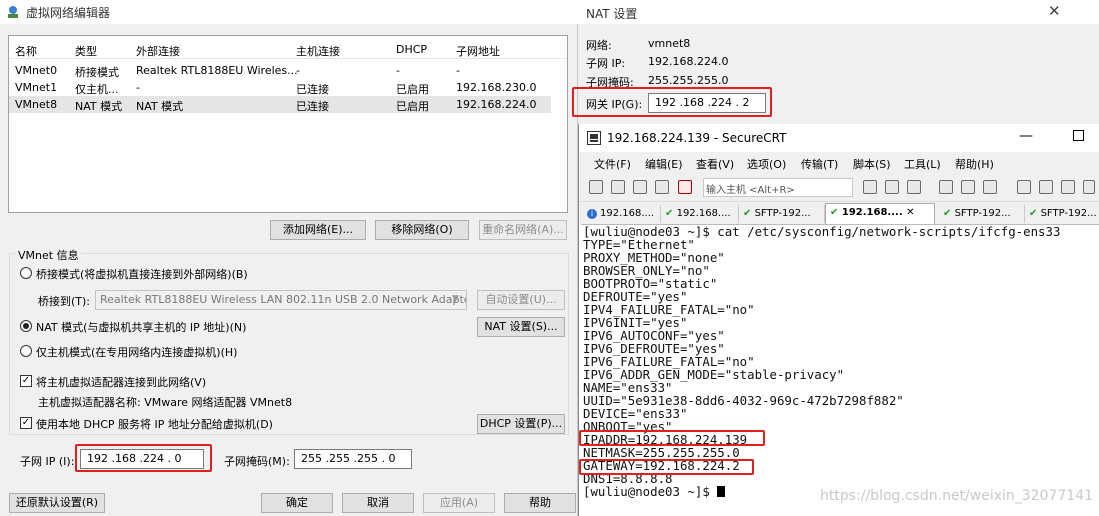  I want to click on copy-icon, so click(870, 187).